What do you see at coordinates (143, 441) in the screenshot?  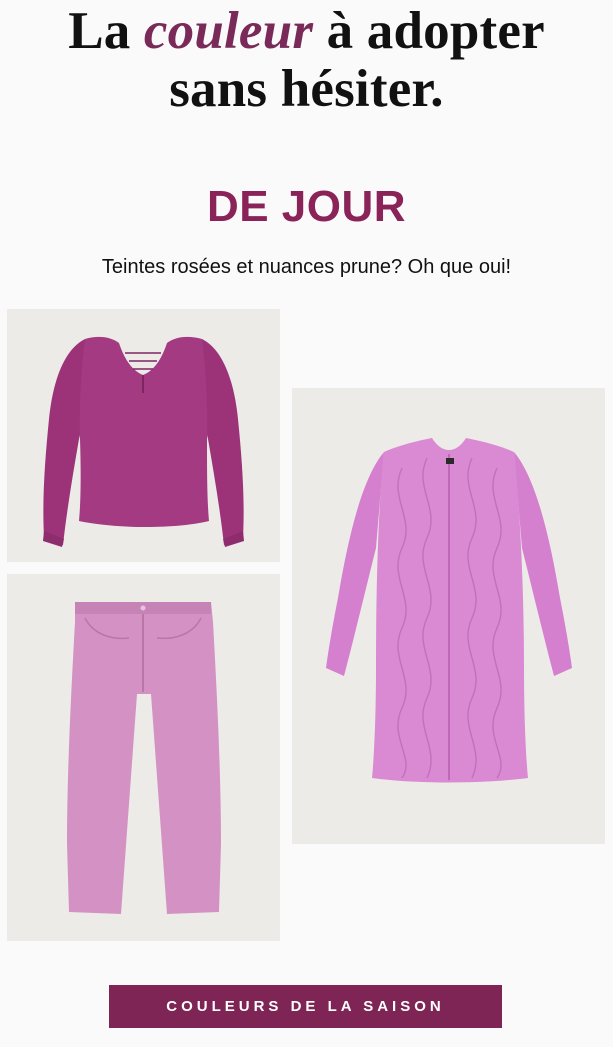 I see `blouse-image` at bounding box center [143, 441].